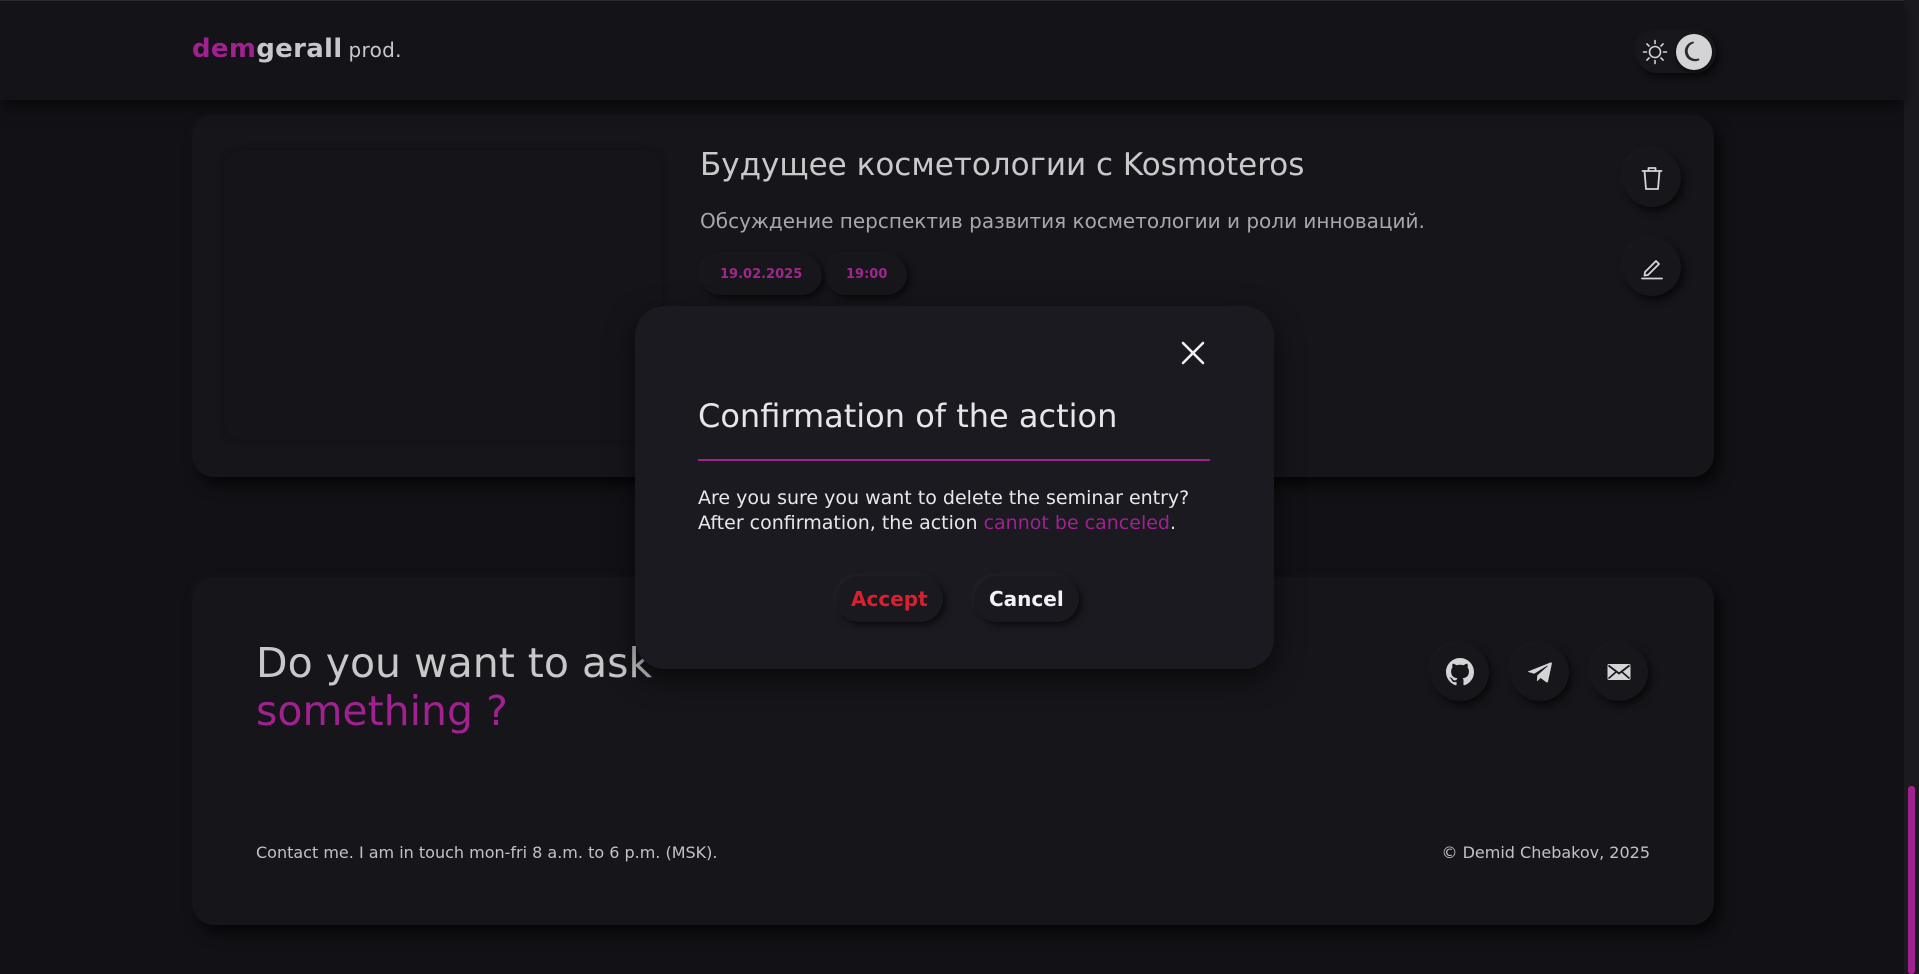 The height and width of the screenshot is (974, 1919). What do you see at coordinates (954, 460) in the screenshot?
I see `modal-divider` at bounding box center [954, 460].